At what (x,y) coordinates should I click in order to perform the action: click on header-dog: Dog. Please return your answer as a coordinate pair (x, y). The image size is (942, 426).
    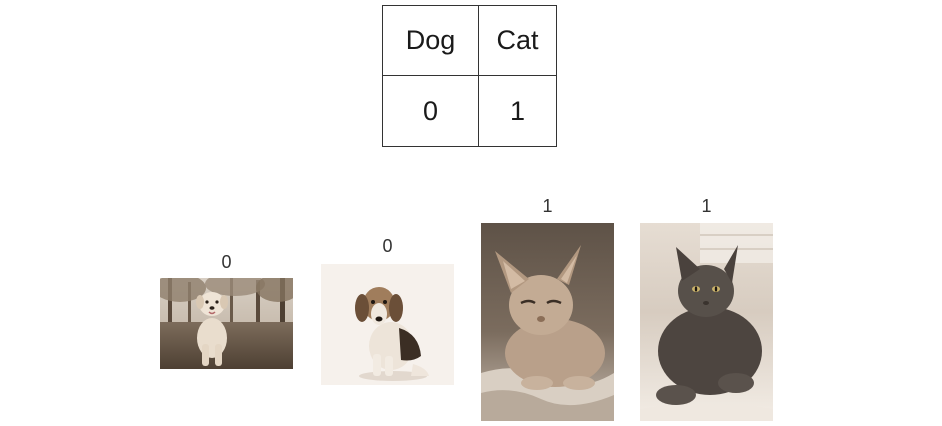
    Looking at the image, I should click on (430, 40).